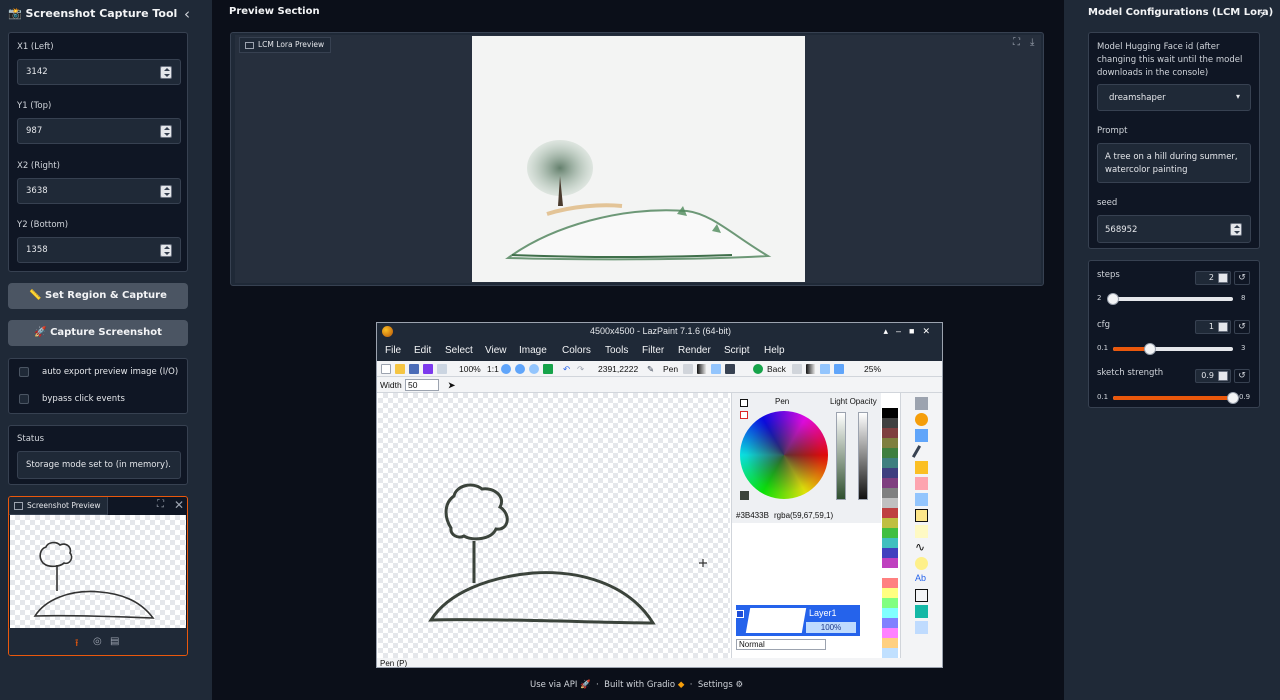  I want to click on light-slider, so click(841, 456).